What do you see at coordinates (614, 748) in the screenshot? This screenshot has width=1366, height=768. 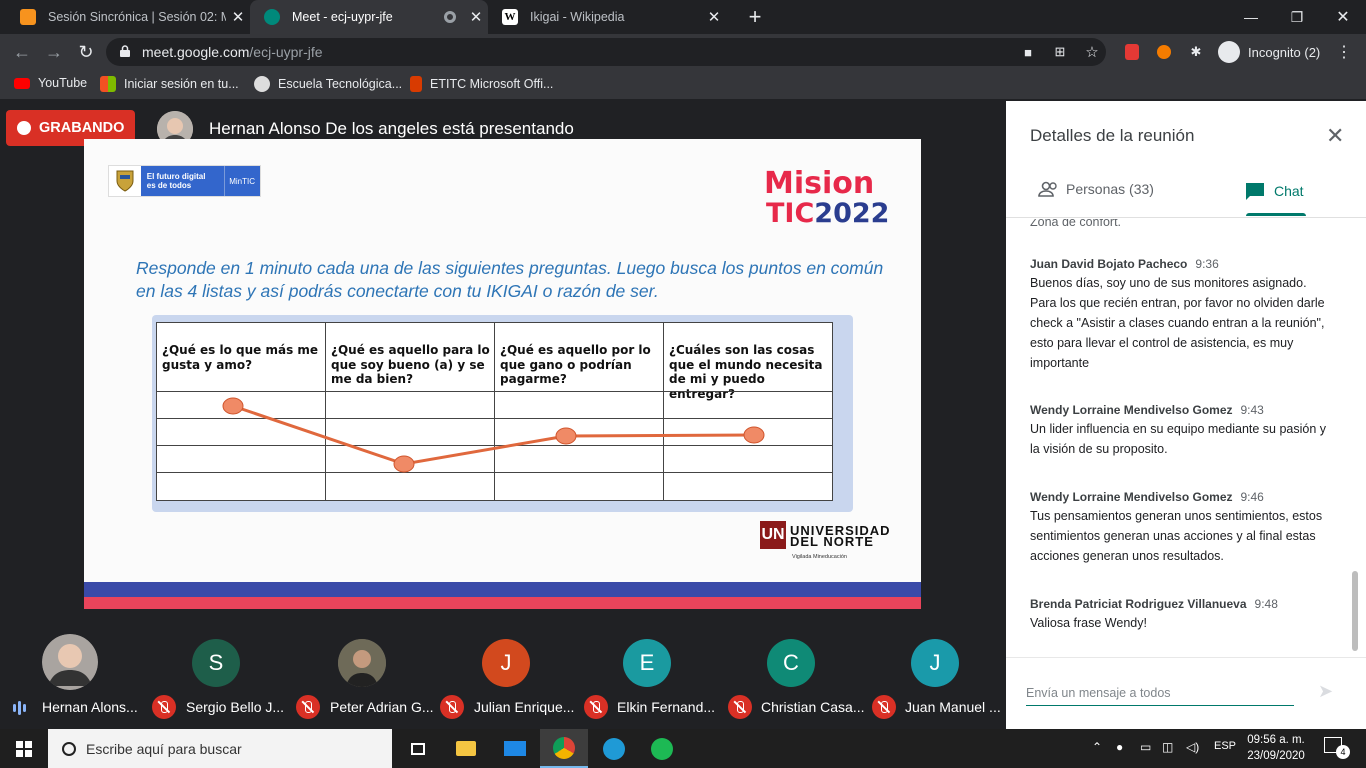 I see `edge-icon` at bounding box center [614, 748].